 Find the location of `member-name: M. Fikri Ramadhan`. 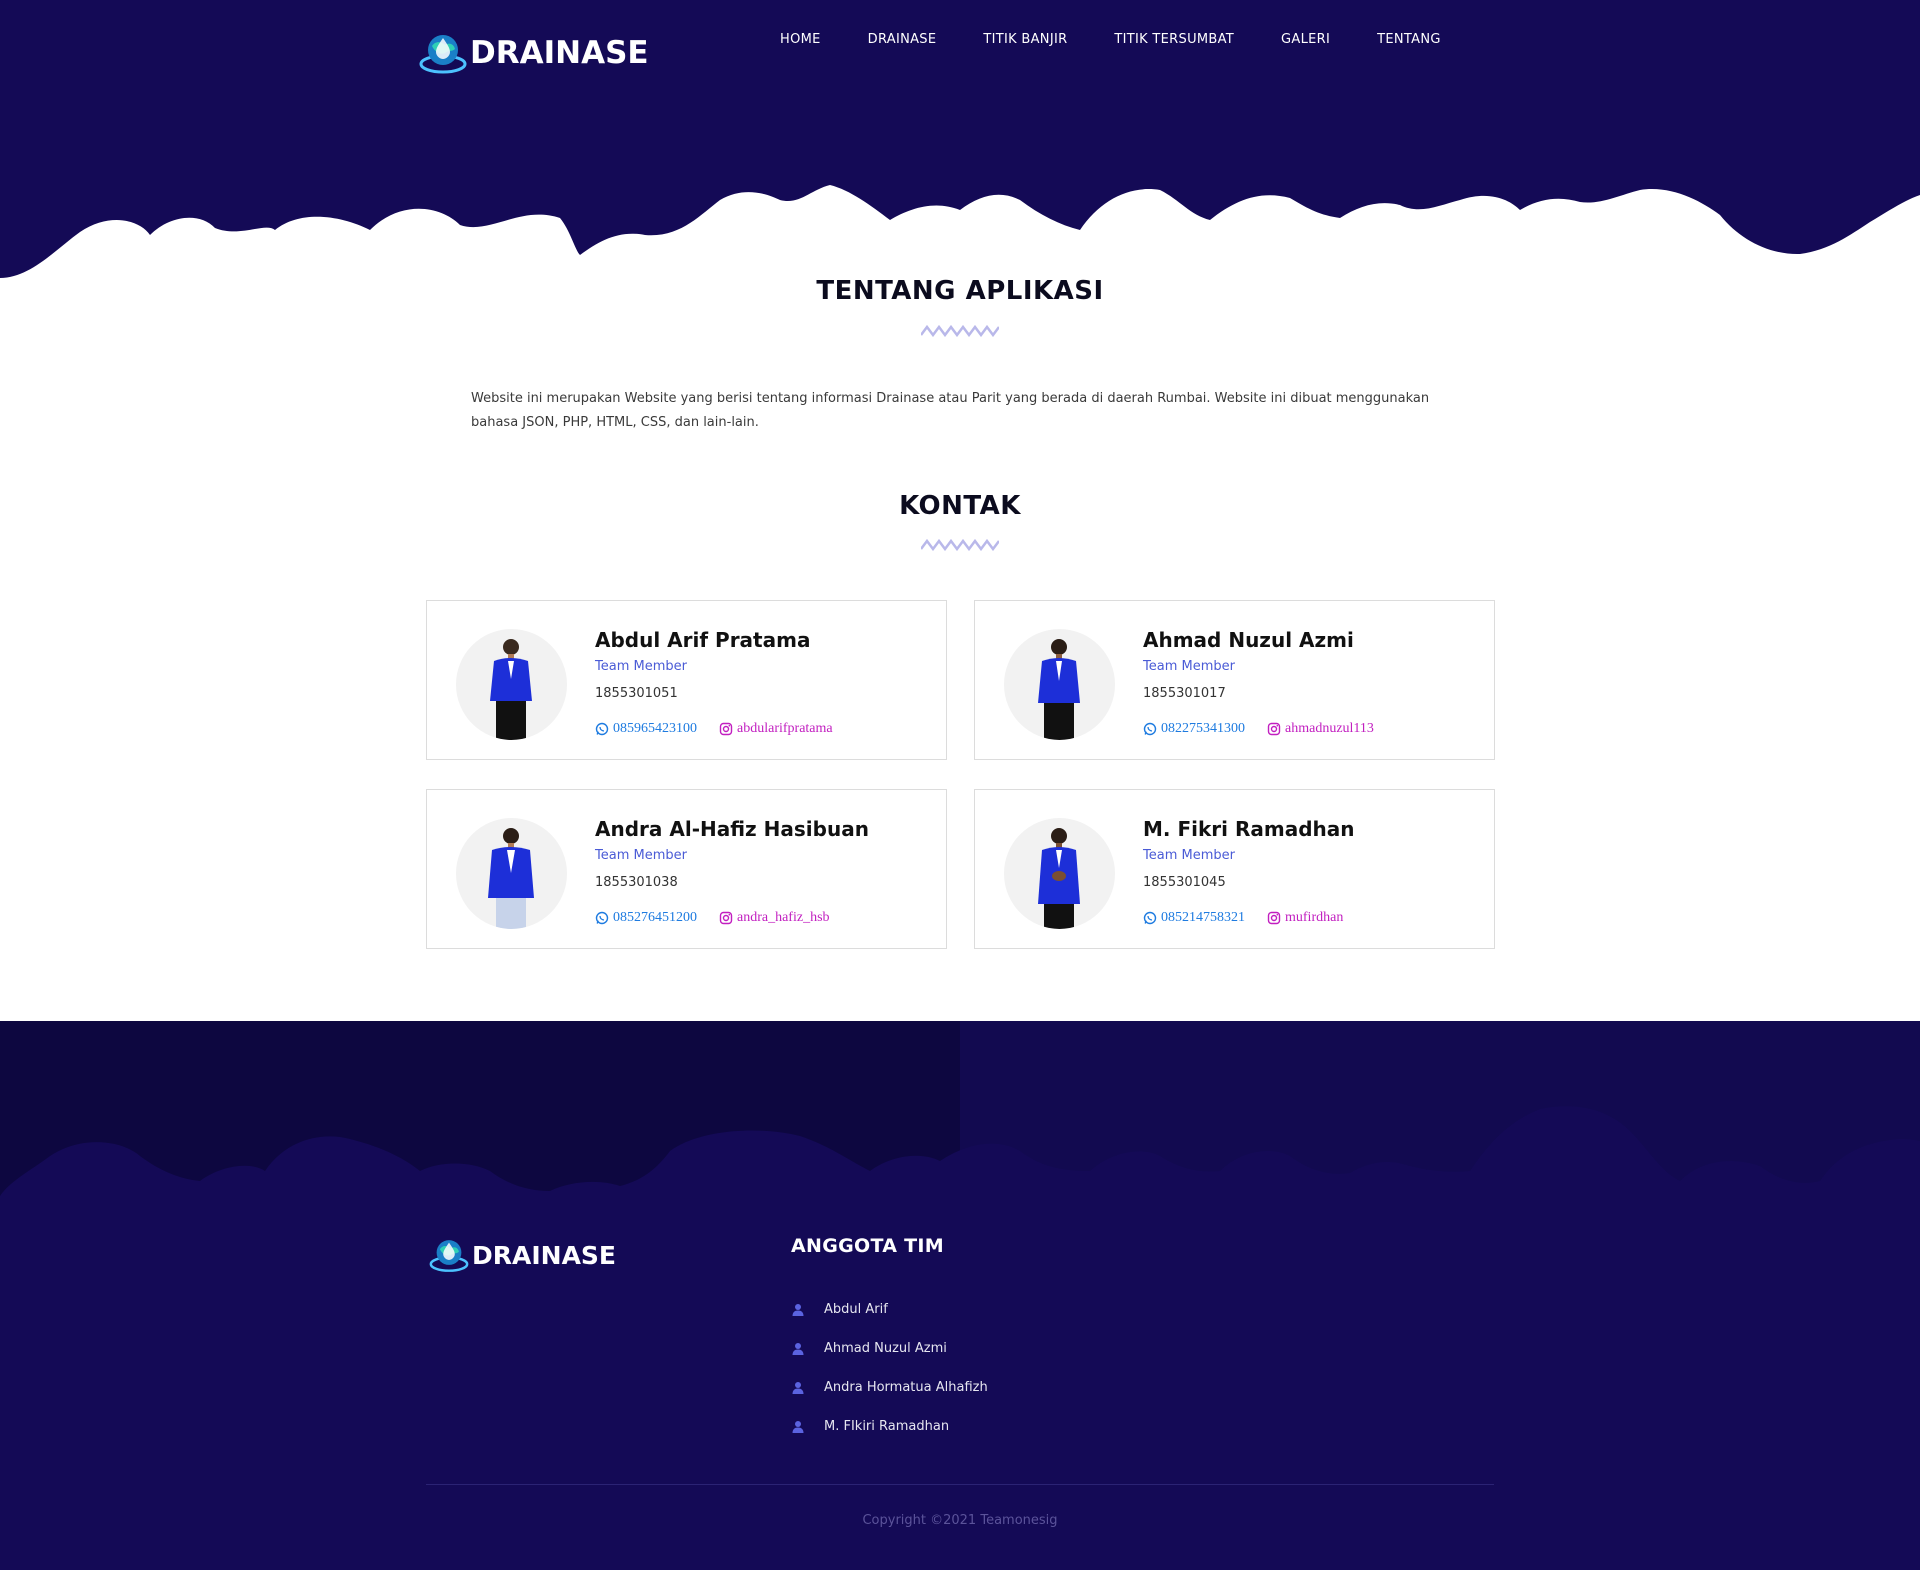

member-name: M. Fikri Ramadhan is located at coordinates (1249, 829).